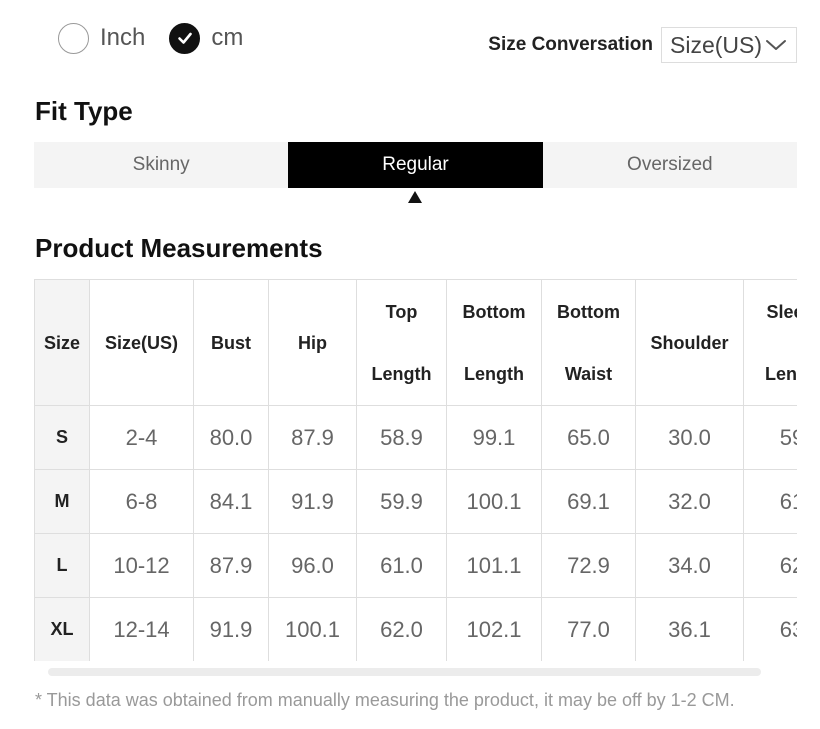 The image size is (820, 729). Describe the element at coordinates (231, 437) in the screenshot. I see `table-cell: 80.0` at that location.